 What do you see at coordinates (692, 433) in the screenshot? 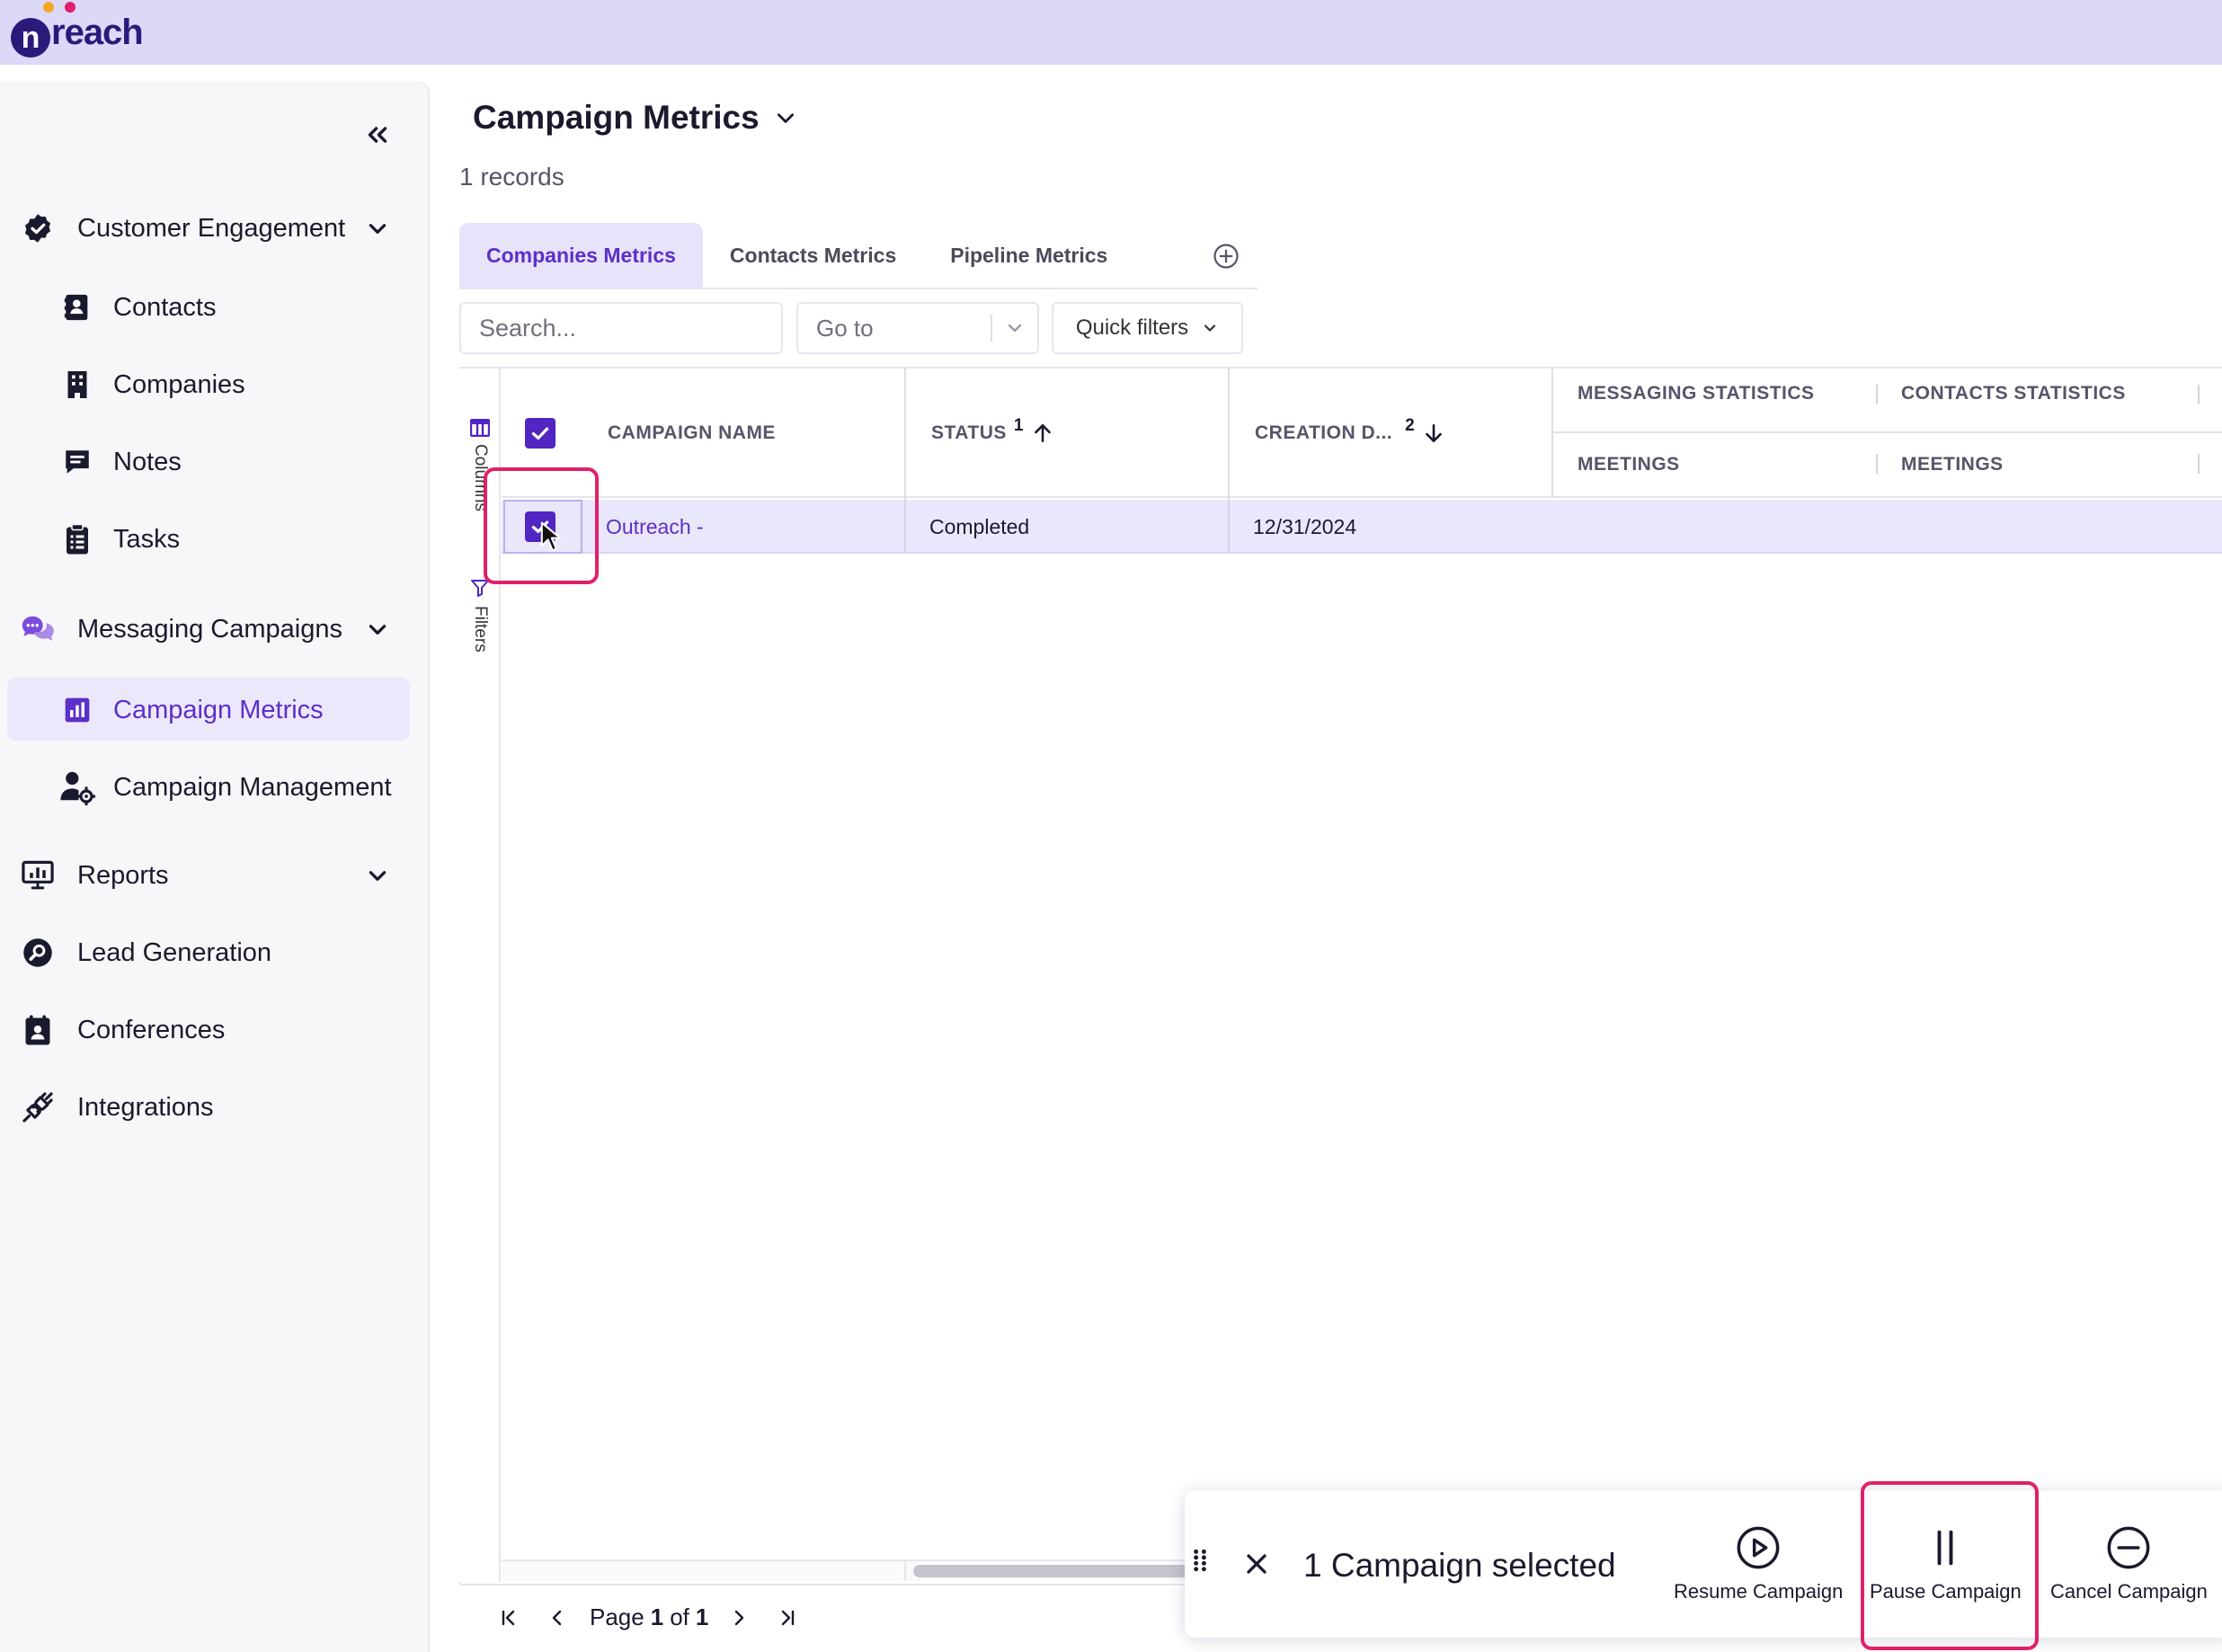
I see `column-header-campaign-name: CAMPAIGN NAME` at bounding box center [692, 433].